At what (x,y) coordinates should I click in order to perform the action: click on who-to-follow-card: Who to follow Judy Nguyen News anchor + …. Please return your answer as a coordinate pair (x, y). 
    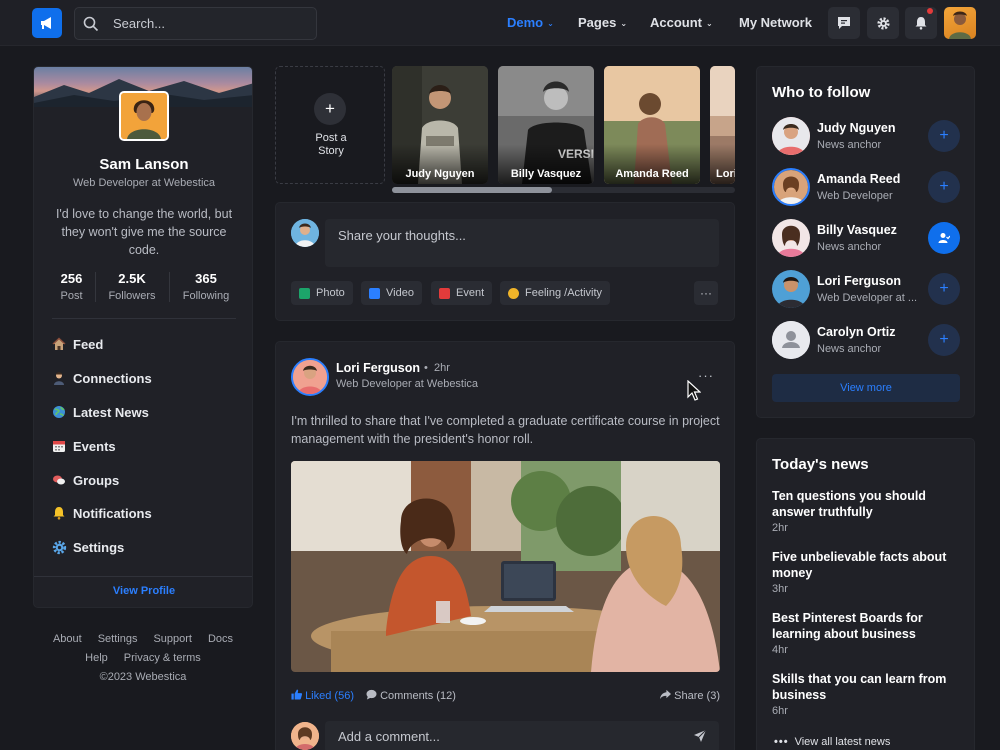
    Looking at the image, I should click on (865, 242).